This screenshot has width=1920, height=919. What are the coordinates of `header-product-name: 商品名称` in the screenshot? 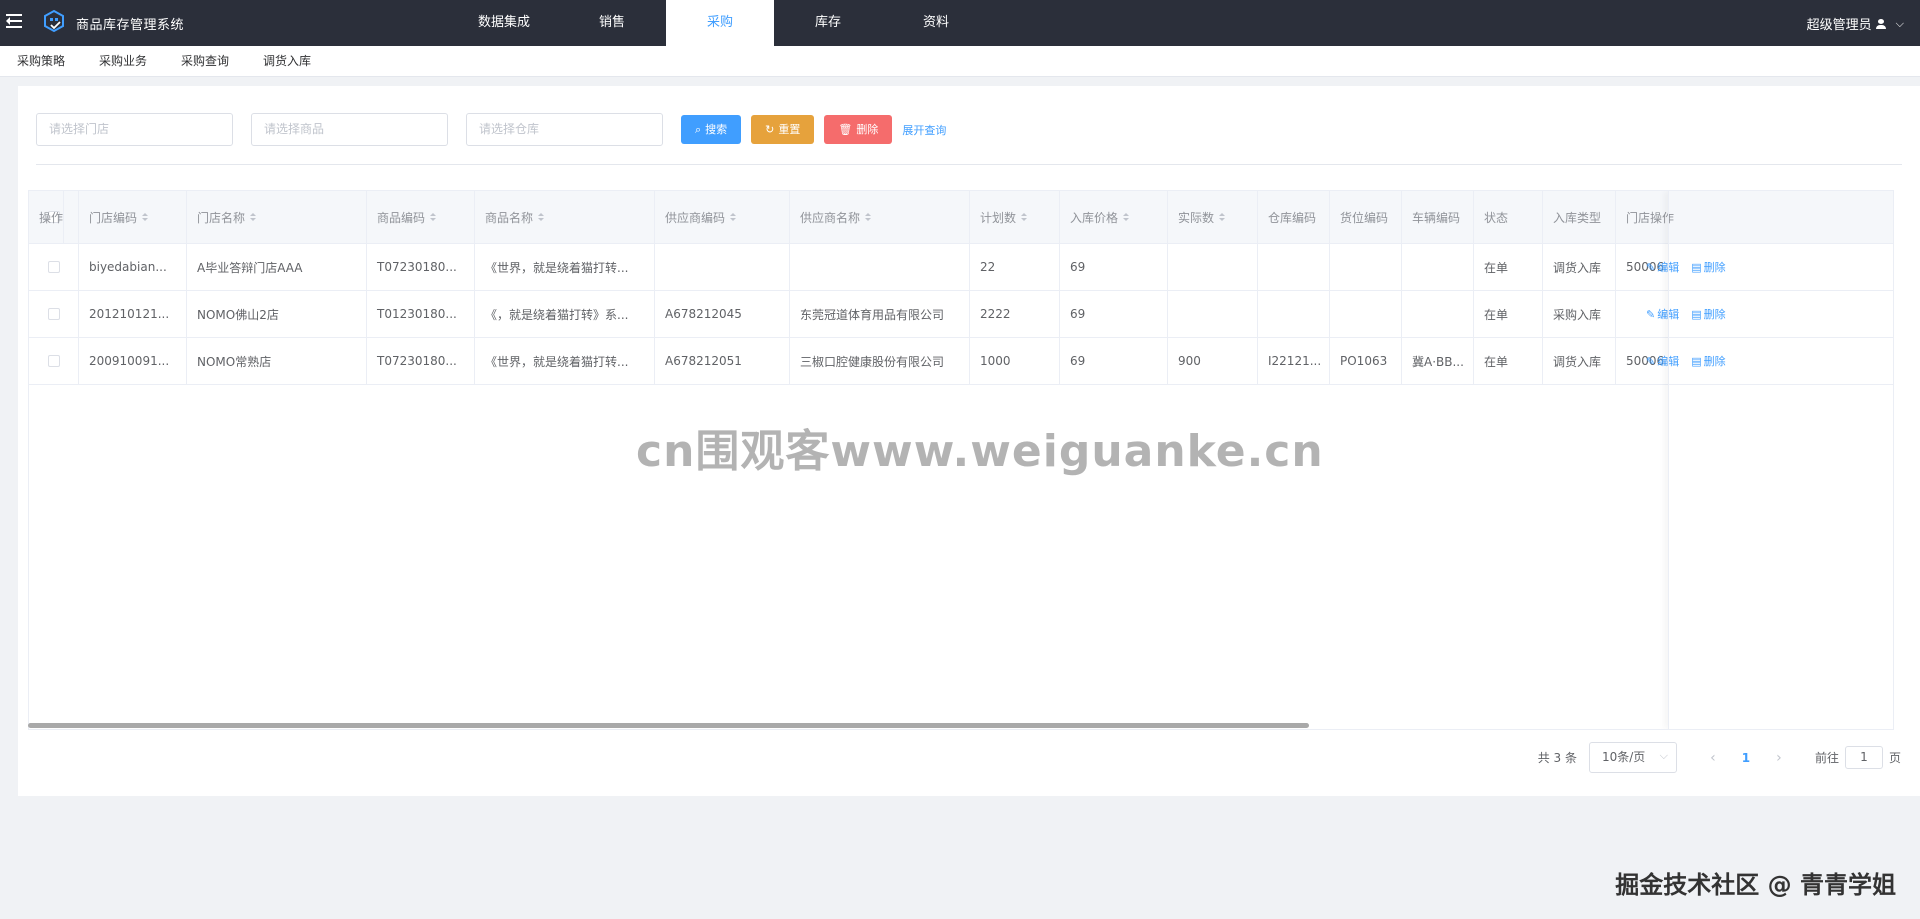 It's located at (565, 217).